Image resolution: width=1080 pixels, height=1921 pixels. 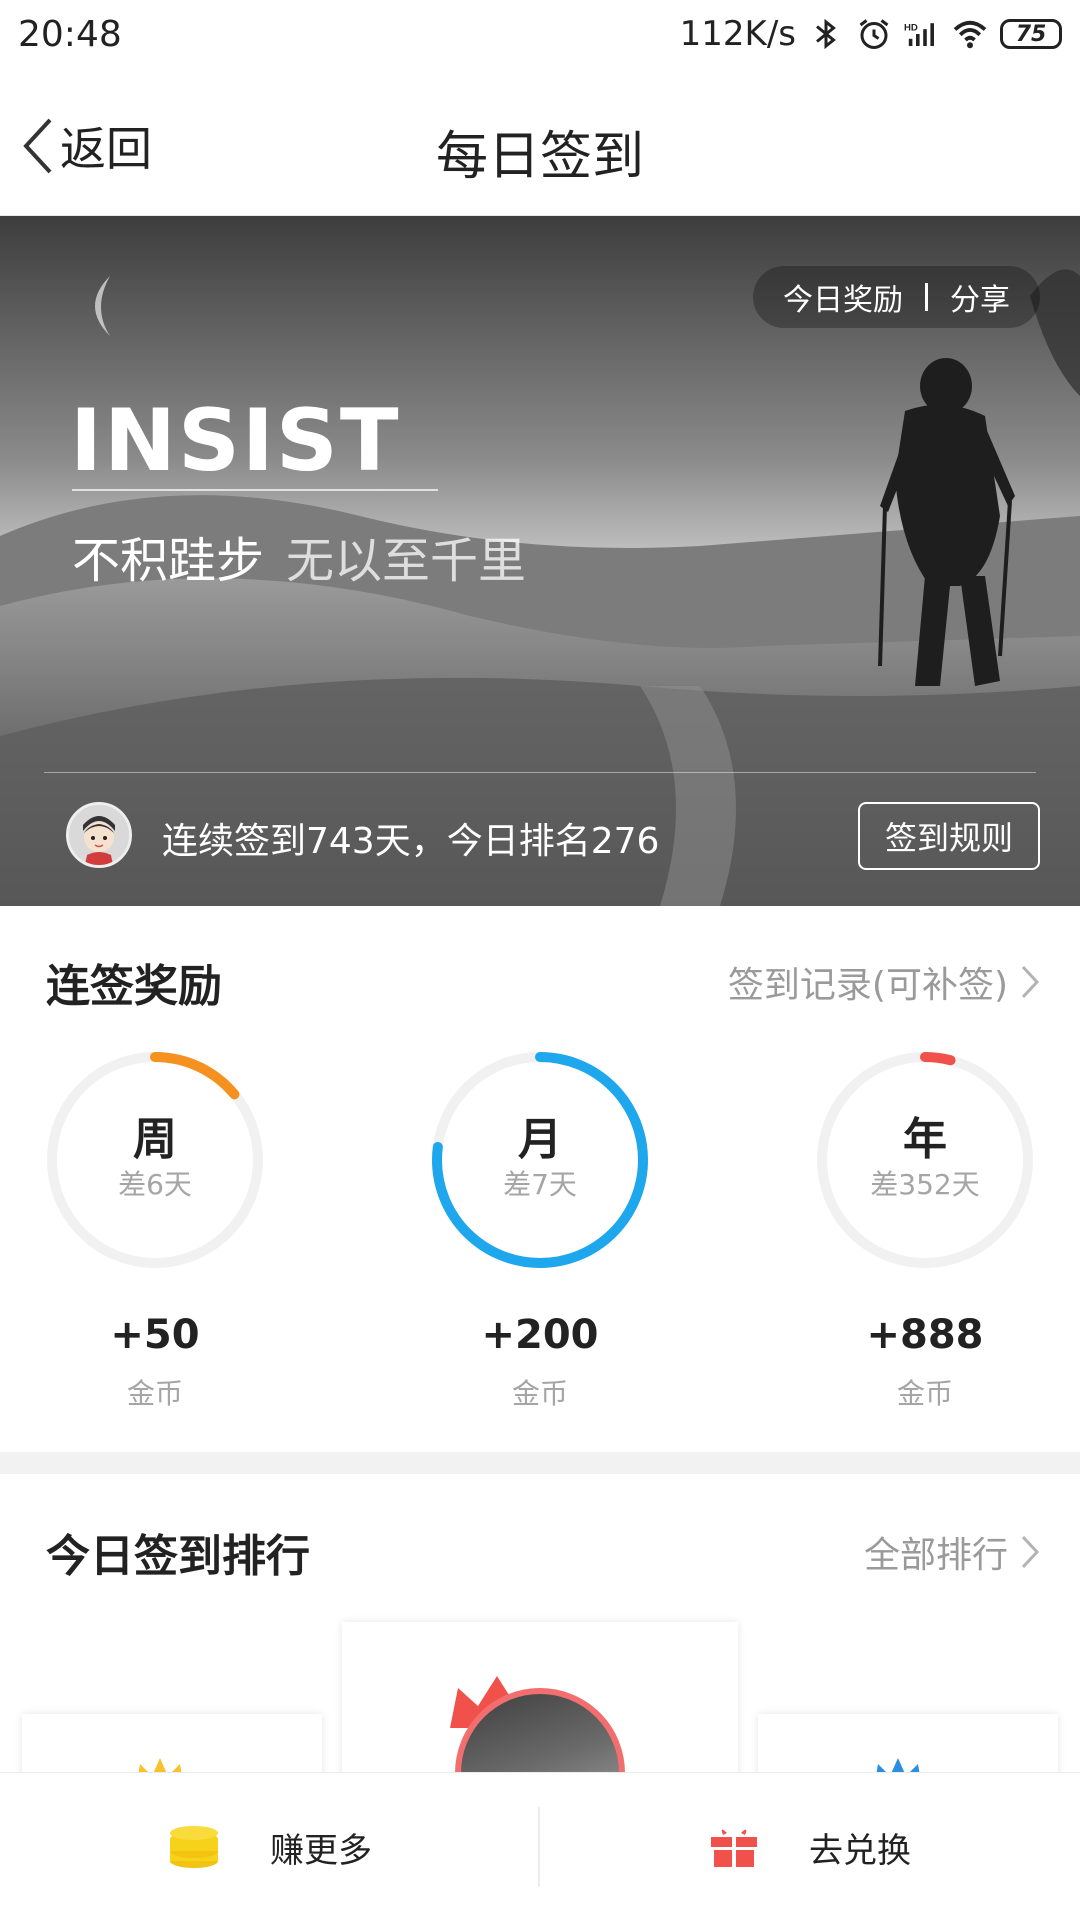 What do you see at coordinates (540, 980) in the screenshot?
I see `streak-rewards-header: 连签奖励 签到记录(可补签)` at bounding box center [540, 980].